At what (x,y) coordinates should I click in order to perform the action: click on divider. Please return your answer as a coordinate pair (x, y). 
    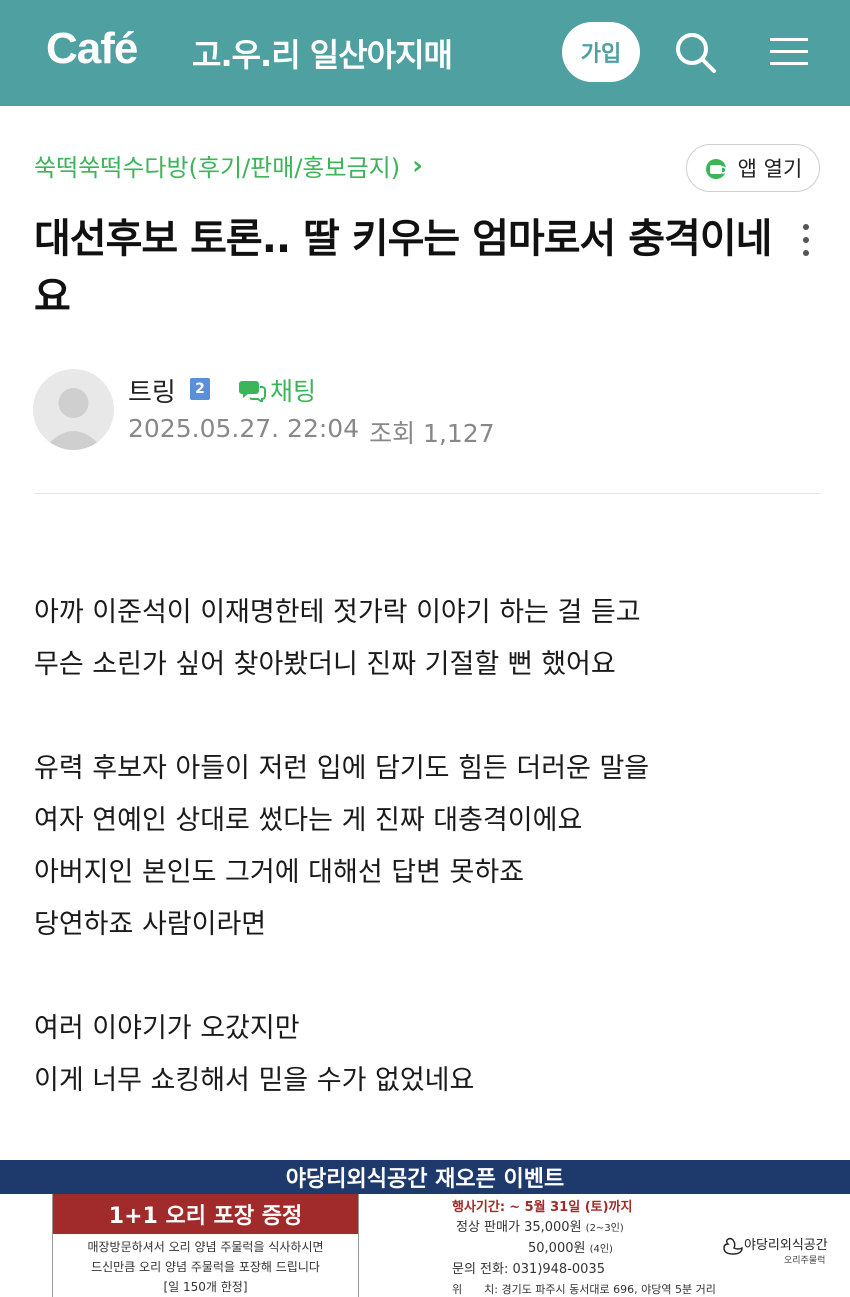
    Looking at the image, I should click on (427, 493).